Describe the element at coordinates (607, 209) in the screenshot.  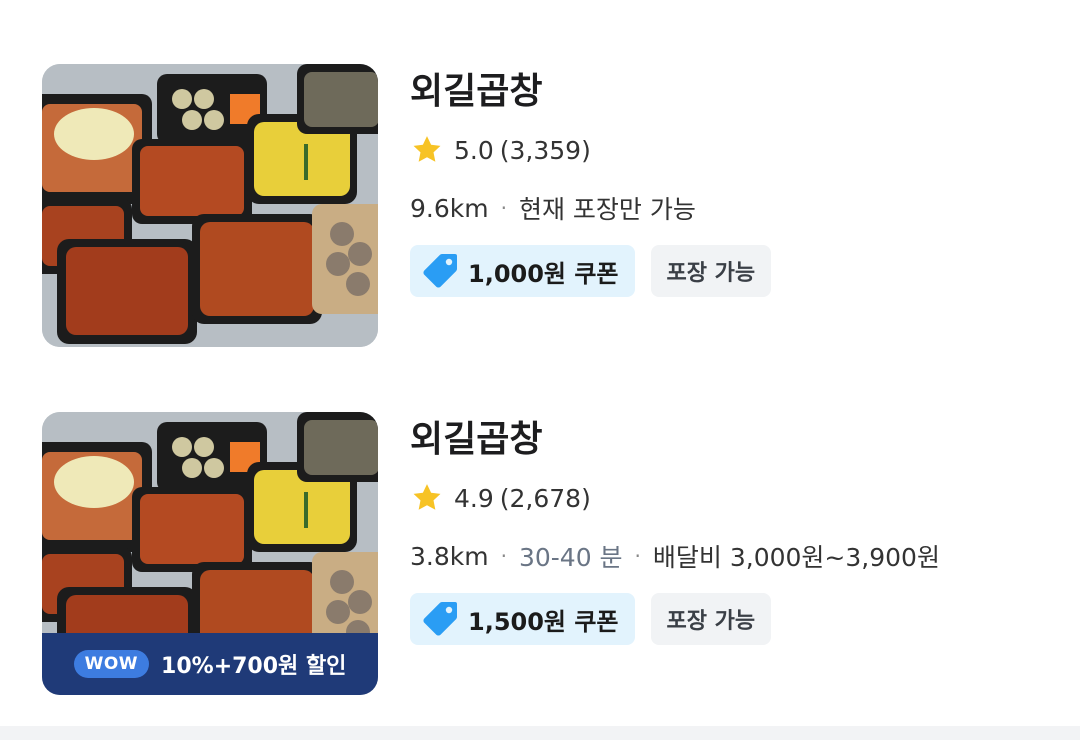
I see `store-status: 현재 포장만 가능` at that location.